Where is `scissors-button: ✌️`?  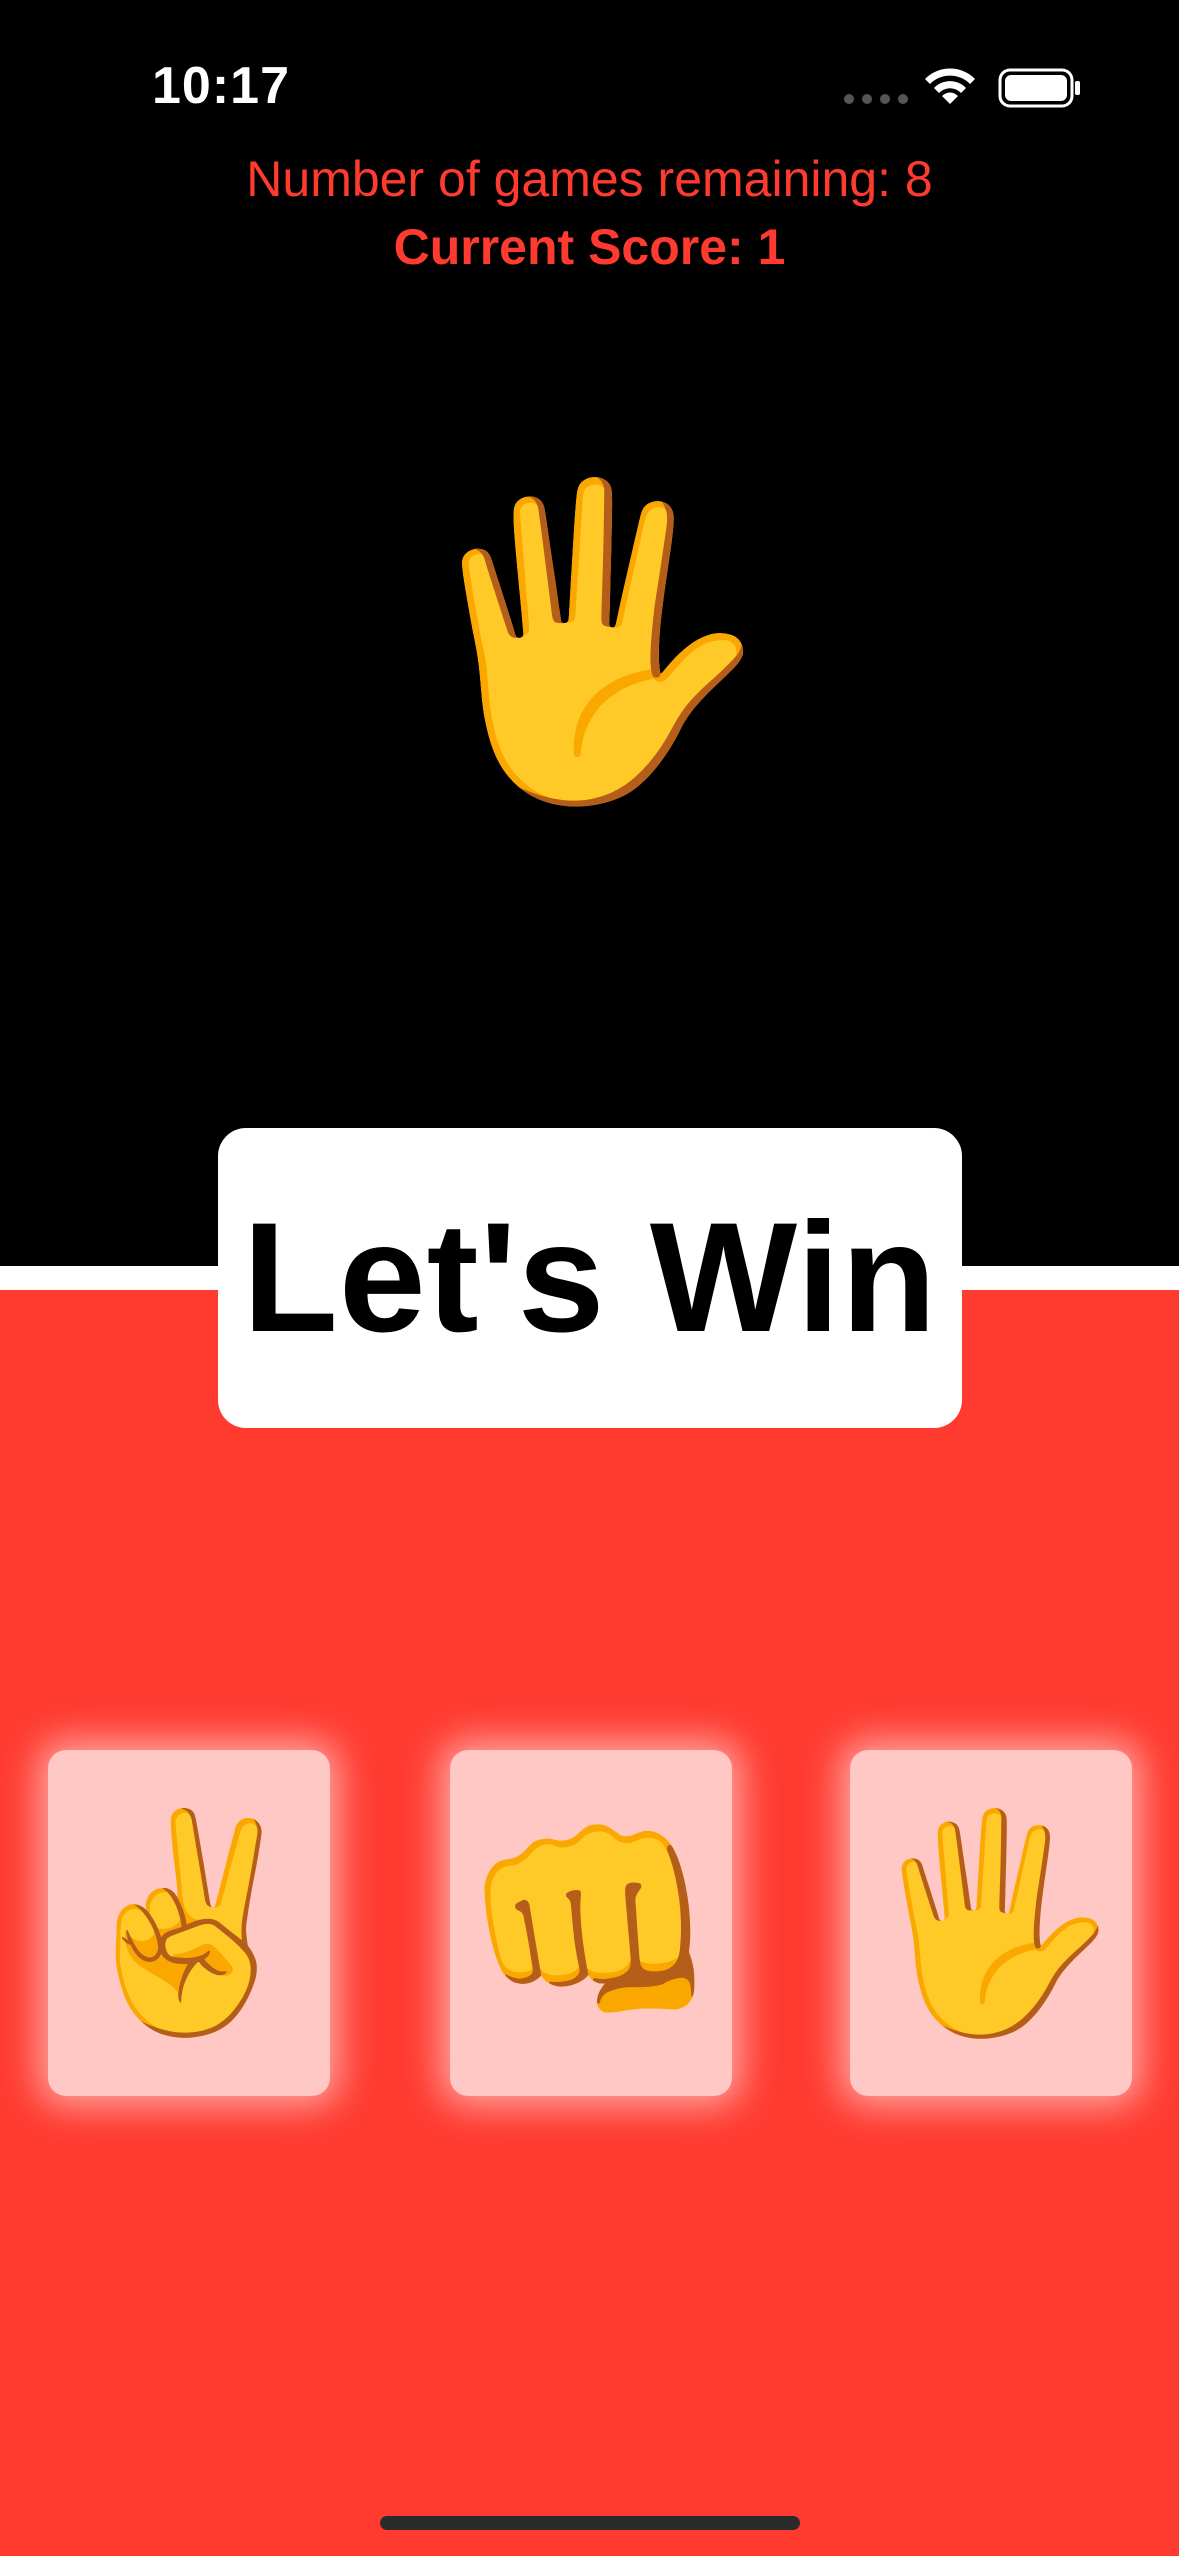
scissors-button: ✌️ is located at coordinates (189, 1923).